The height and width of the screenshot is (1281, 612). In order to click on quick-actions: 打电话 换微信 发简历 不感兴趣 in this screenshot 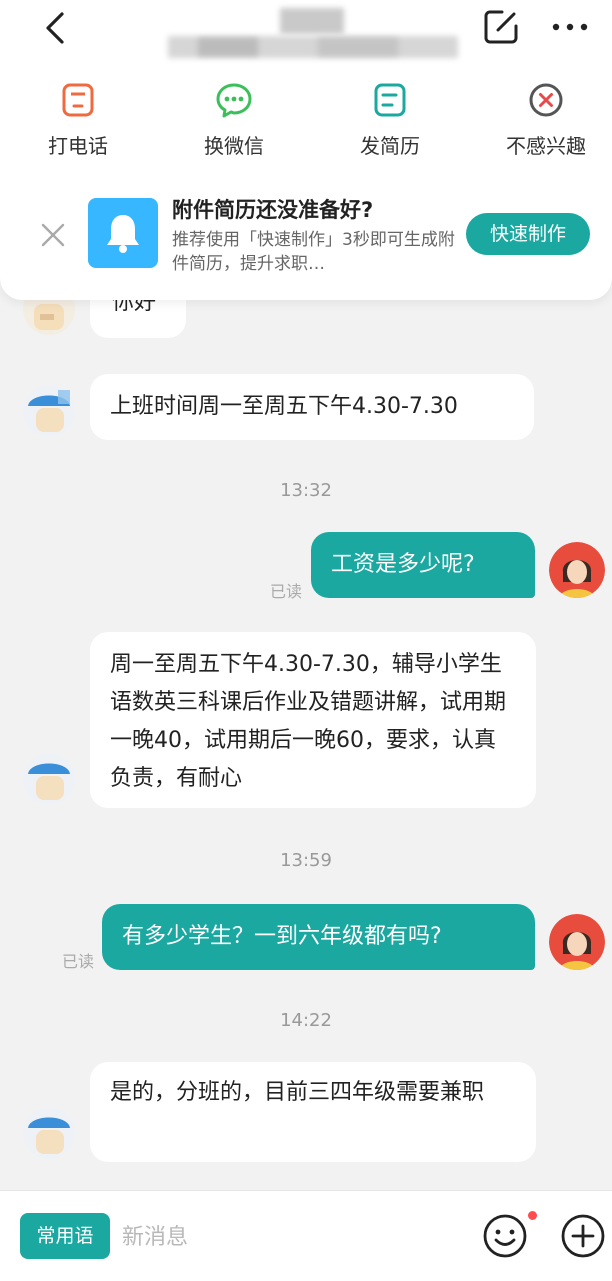, I will do `click(306, 120)`.